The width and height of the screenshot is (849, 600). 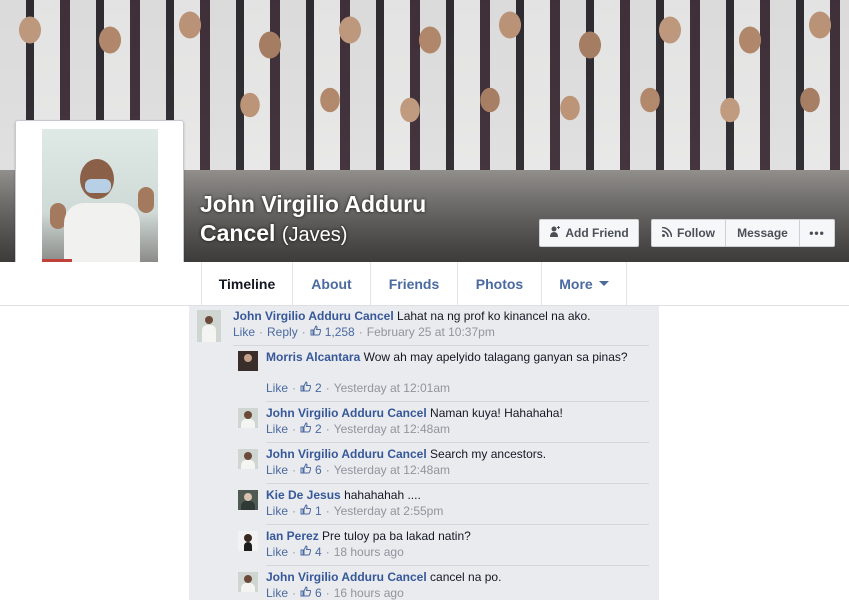 I want to click on reply-meta: Like · 6 · 16 hours ago, so click(x=335, y=593).